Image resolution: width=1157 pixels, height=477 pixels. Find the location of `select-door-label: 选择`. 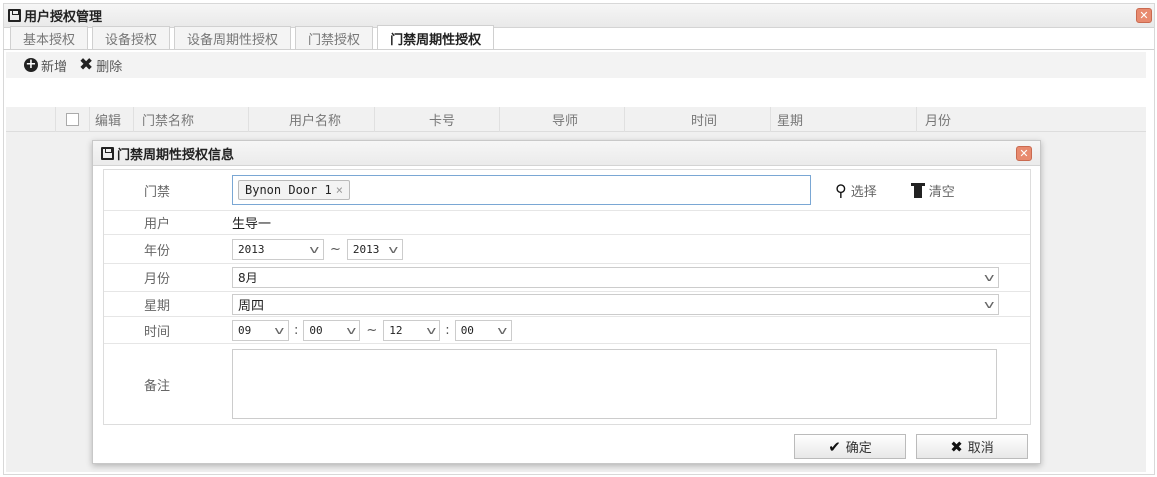

select-door-label: 选择 is located at coordinates (863, 192).